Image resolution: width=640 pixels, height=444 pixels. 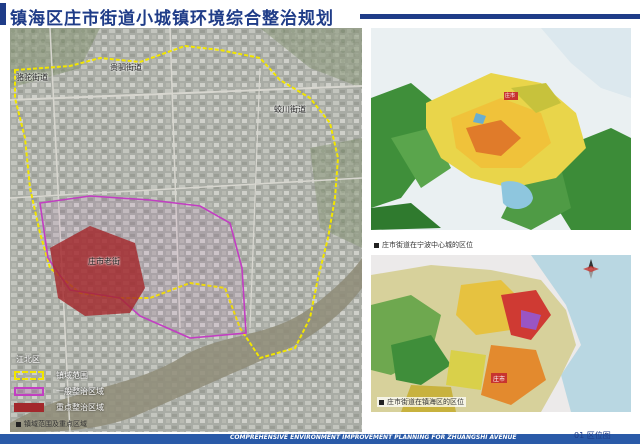 What do you see at coordinates (29, 407) in the screenshot?
I see `legend-swatch-red` at bounding box center [29, 407].